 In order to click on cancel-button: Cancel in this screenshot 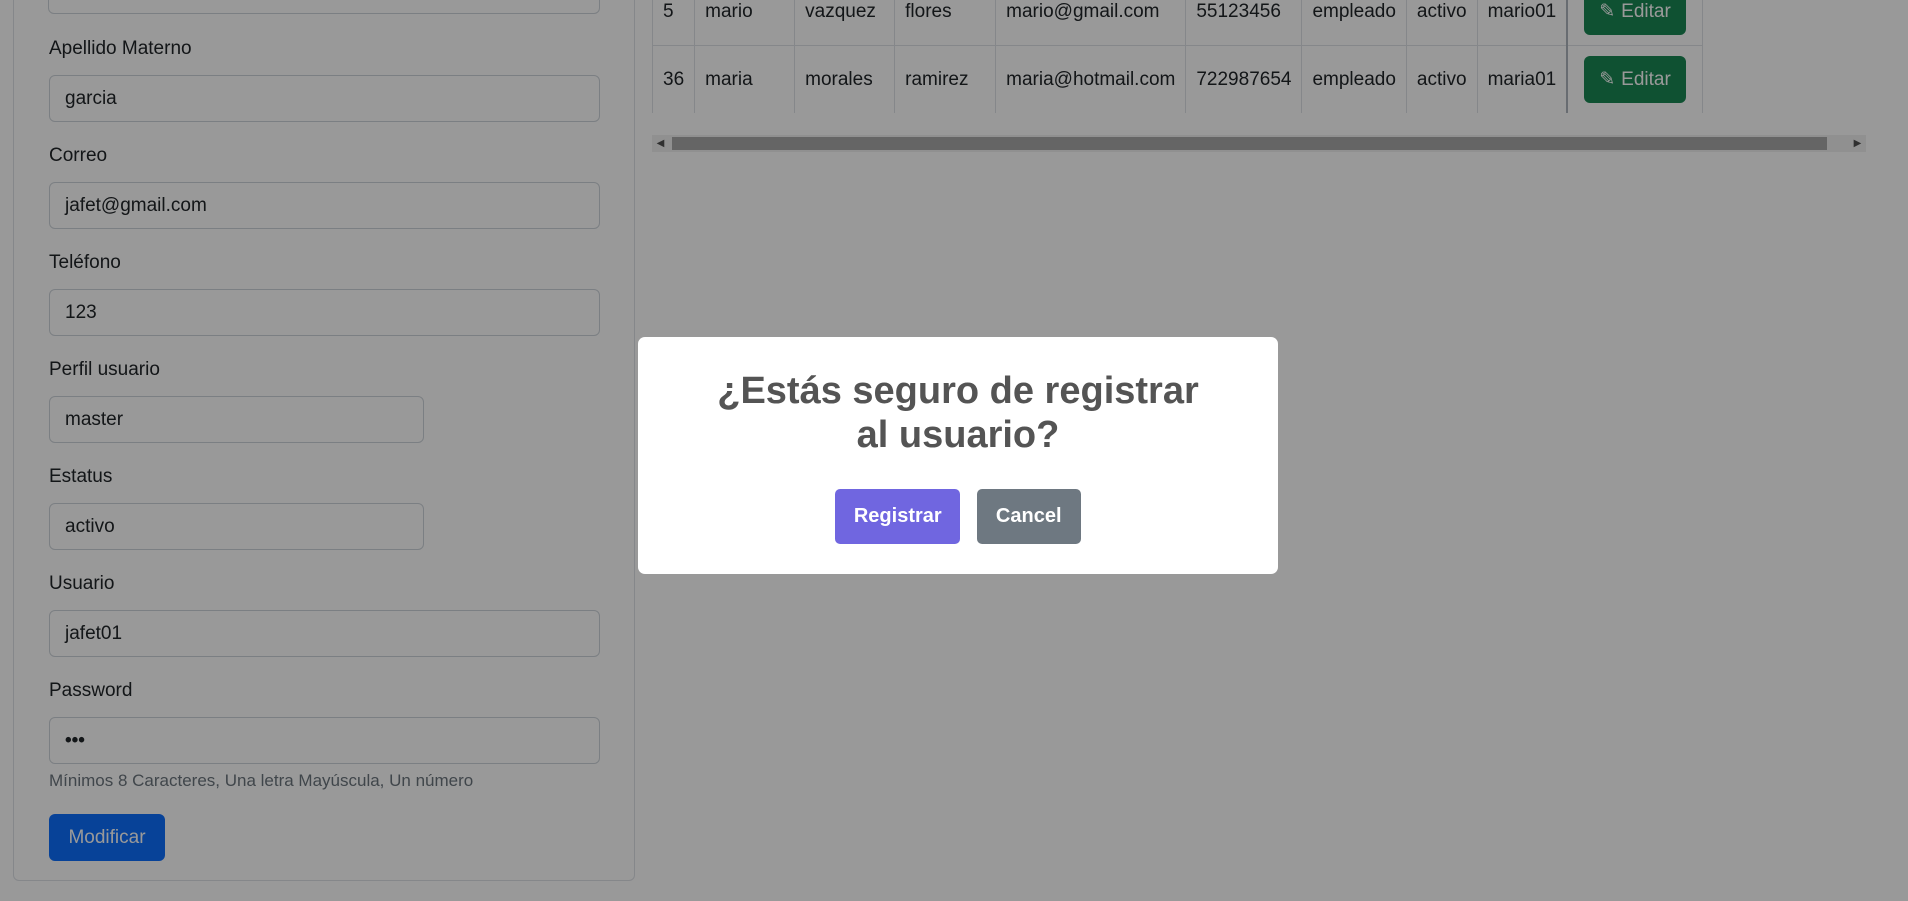, I will do `click(1028, 516)`.